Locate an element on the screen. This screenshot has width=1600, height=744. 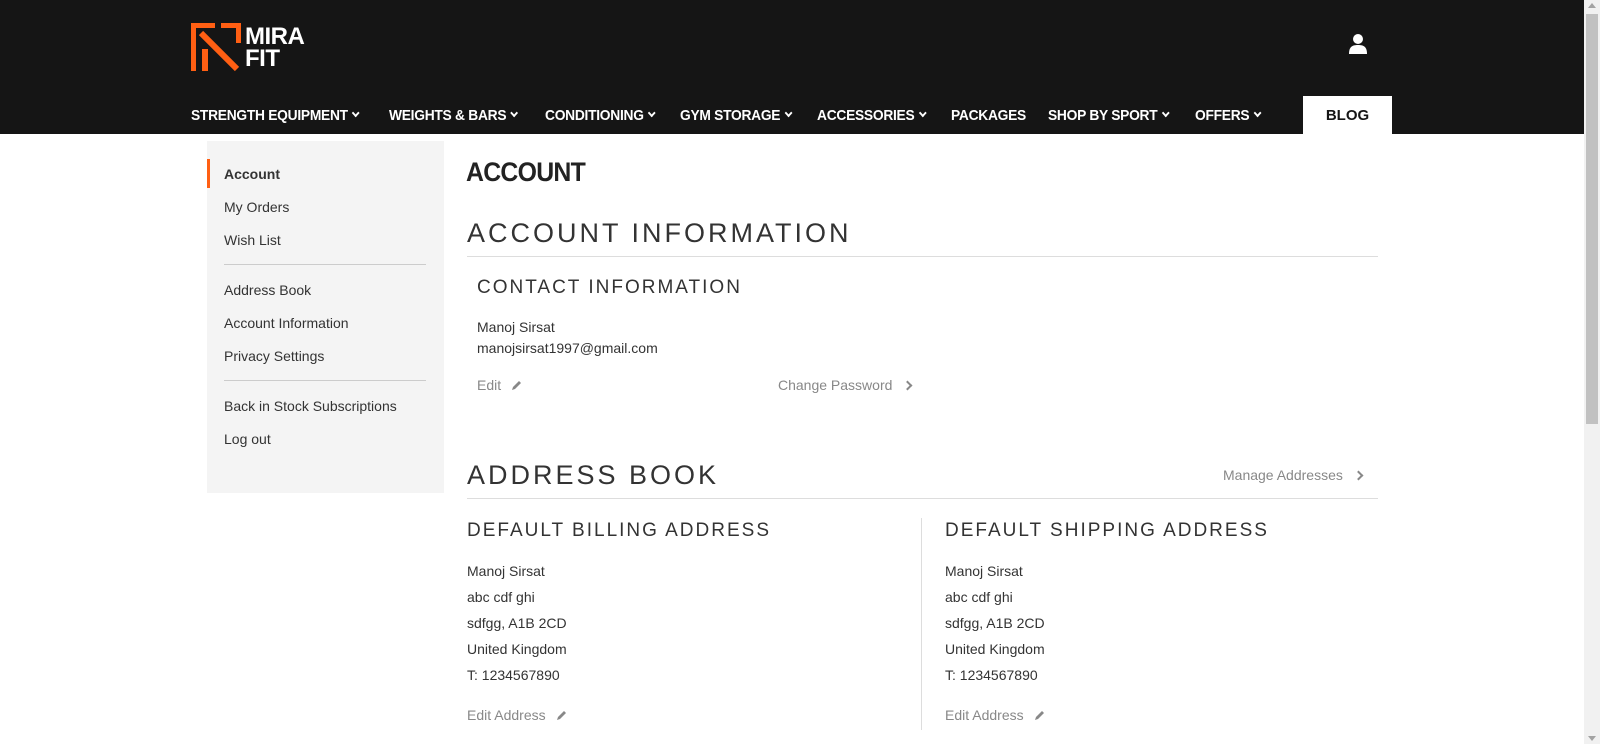
nav-label: STRENGTH EQUIPMENT is located at coordinates (269, 115).